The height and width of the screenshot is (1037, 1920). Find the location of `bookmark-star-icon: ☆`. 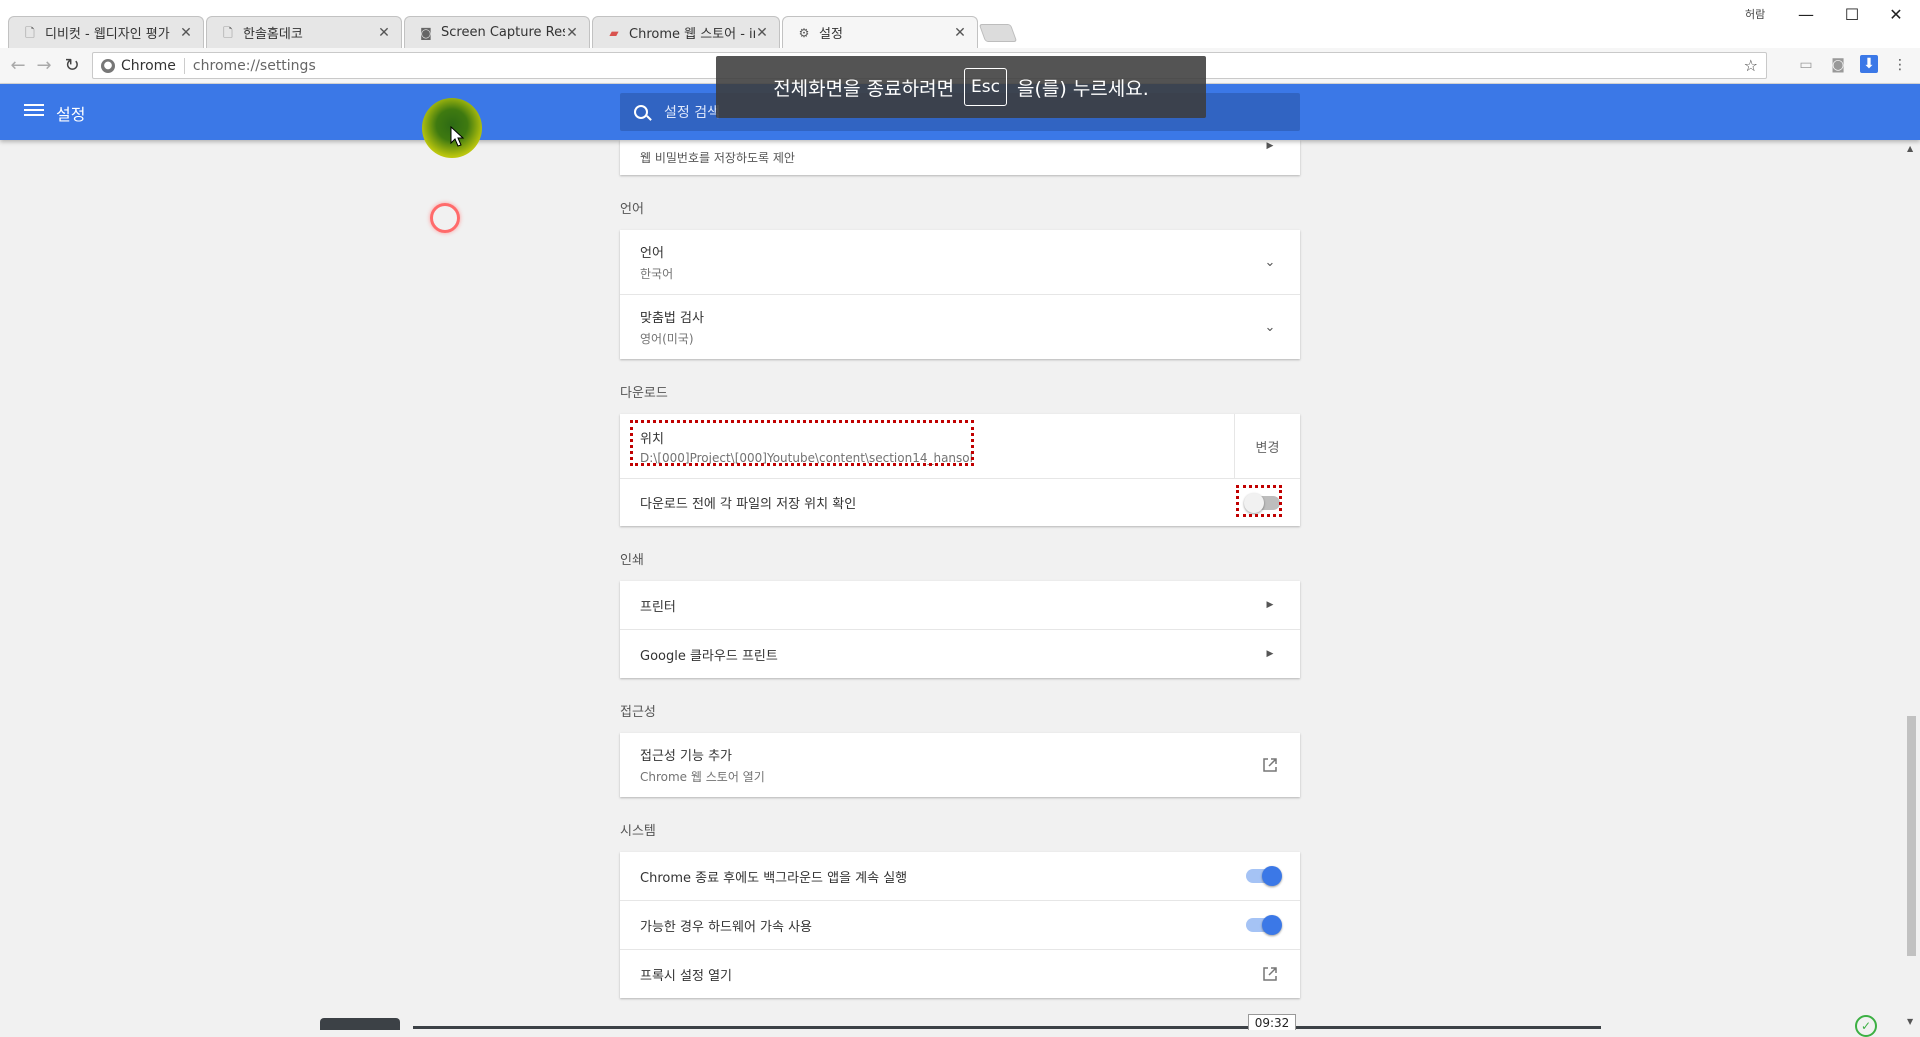

bookmark-star-icon: ☆ is located at coordinates (1751, 65).